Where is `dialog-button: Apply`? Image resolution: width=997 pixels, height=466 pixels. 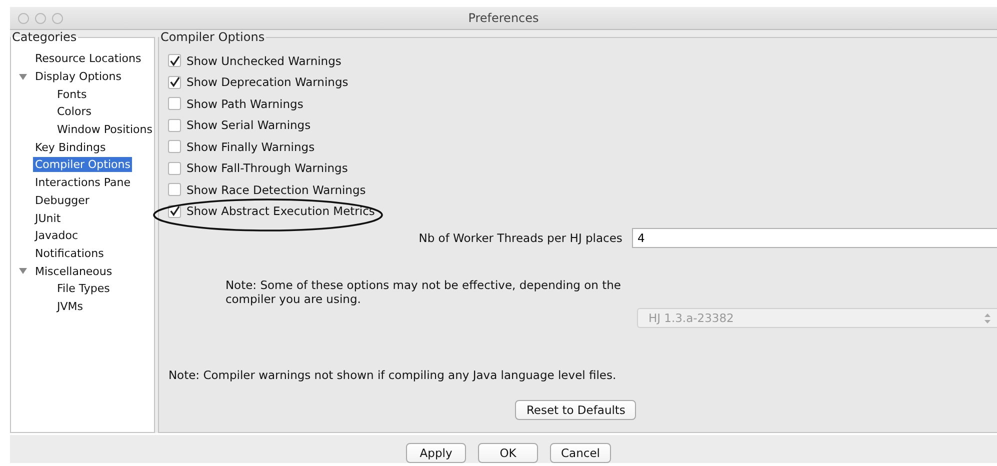 dialog-button: Apply is located at coordinates (436, 453).